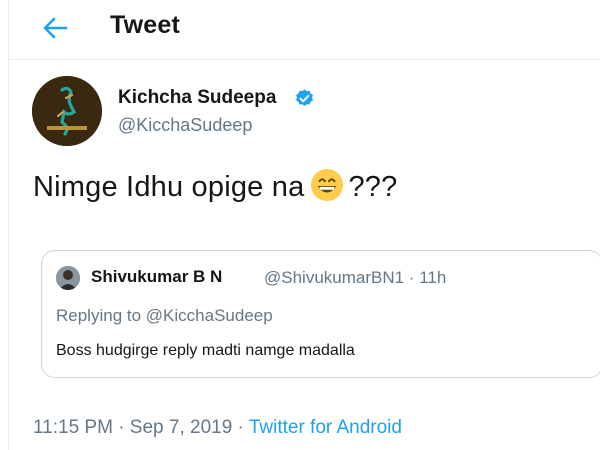  I want to click on avatar, so click(67, 111).